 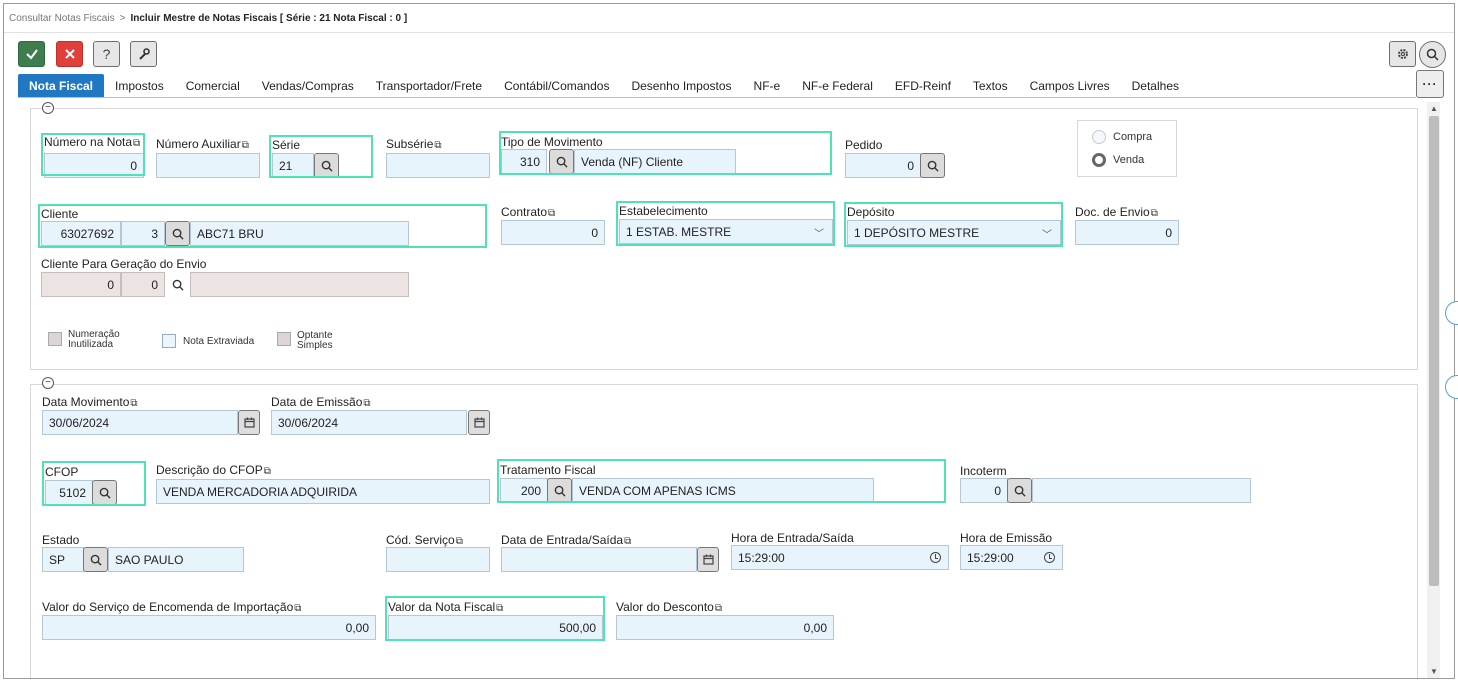 What do you see at coordinates (1434, 351) in the screenshot?
I see `scrollbar-thumb` at bounding box center [1434, 351].